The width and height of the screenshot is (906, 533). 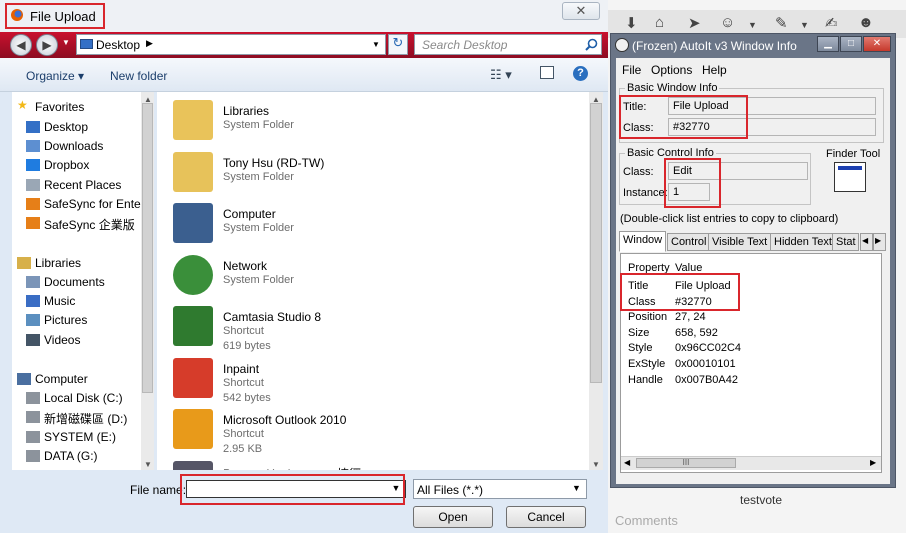 I want to click on sidebar-item-favorites: ★ Favorites, so click(x=50, y=106).